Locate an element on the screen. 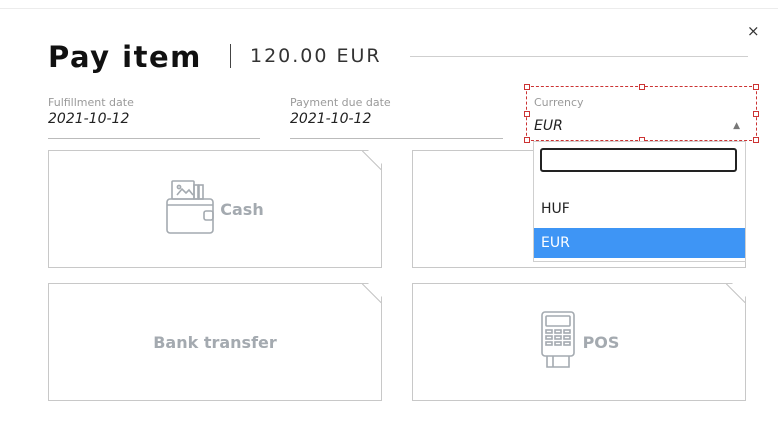 This screenshot has width=778, height=423. fulfillment-date-value: 2021-10-12 is located at coordinates (154, 119).